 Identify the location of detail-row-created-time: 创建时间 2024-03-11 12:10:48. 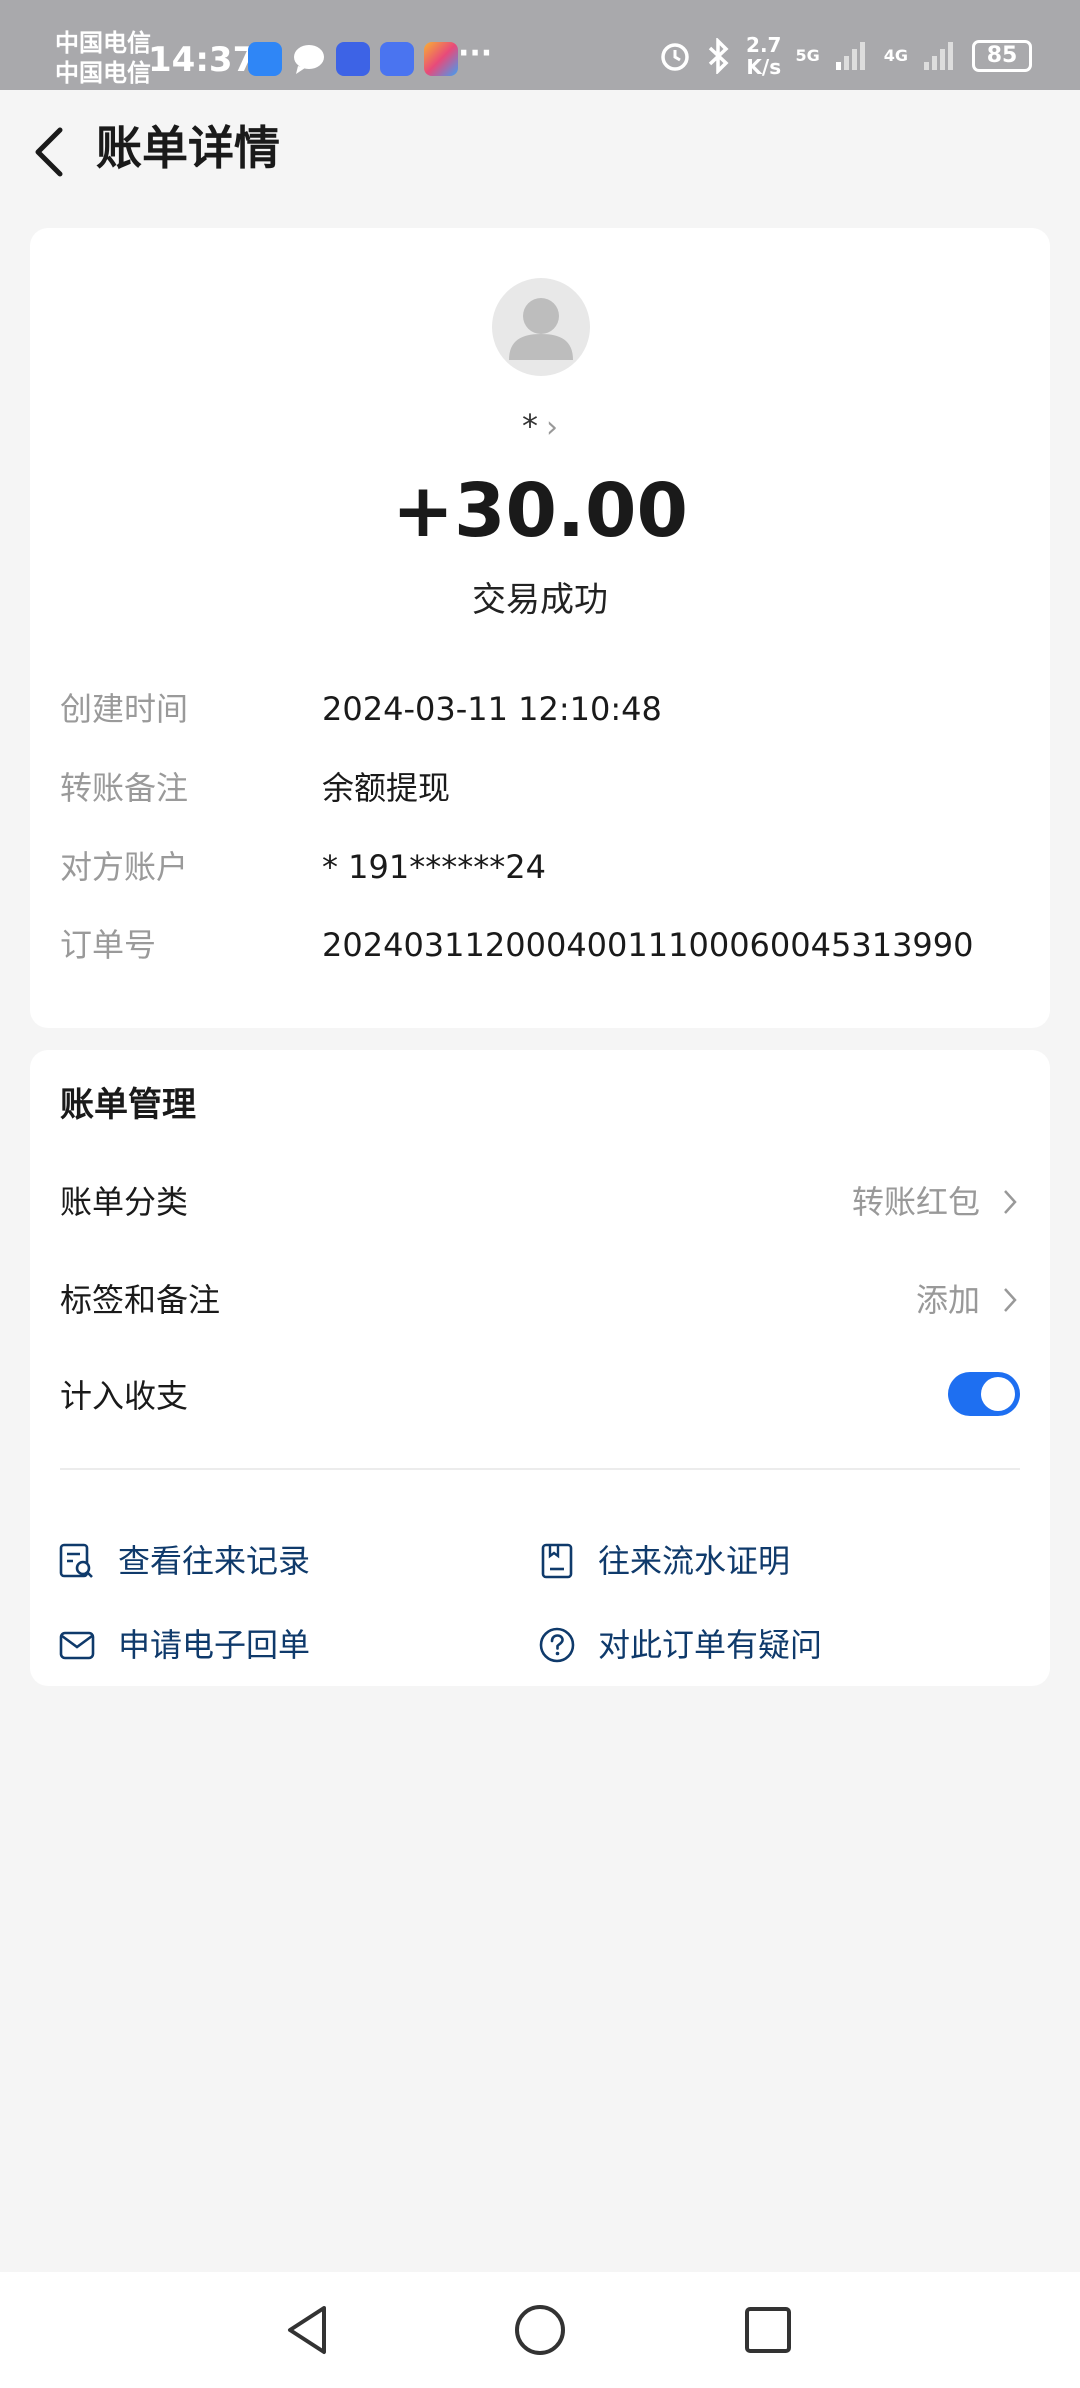
(540, 709).